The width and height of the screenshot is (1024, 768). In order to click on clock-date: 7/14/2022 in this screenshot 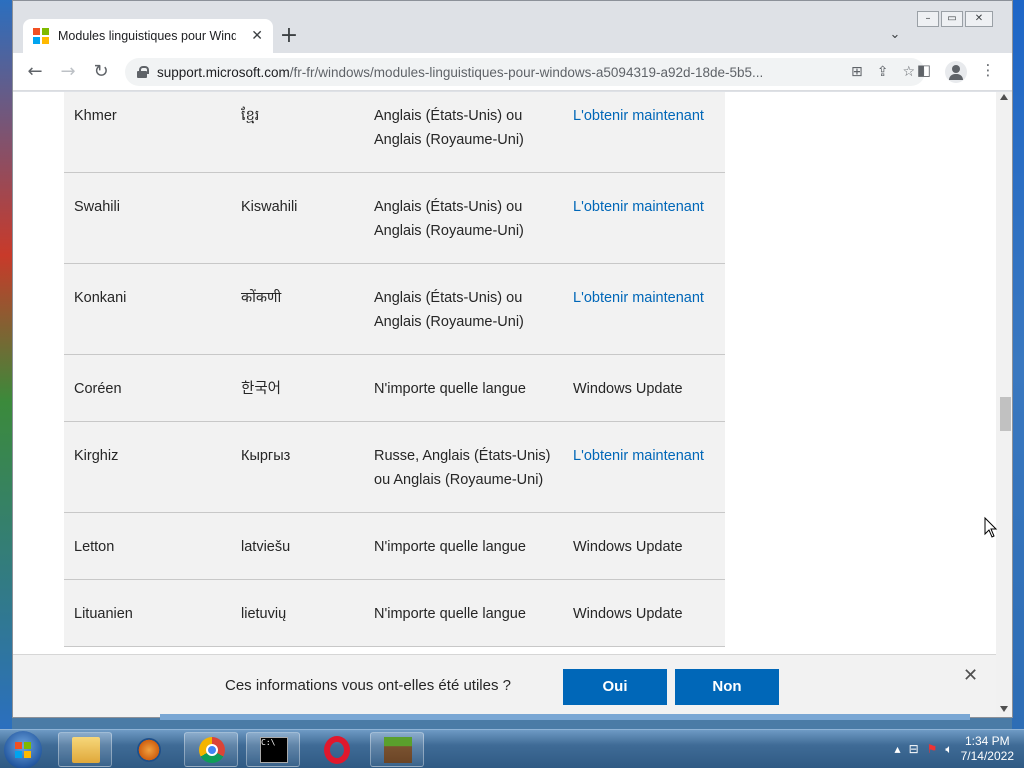, I will do `click(987, 756)`.